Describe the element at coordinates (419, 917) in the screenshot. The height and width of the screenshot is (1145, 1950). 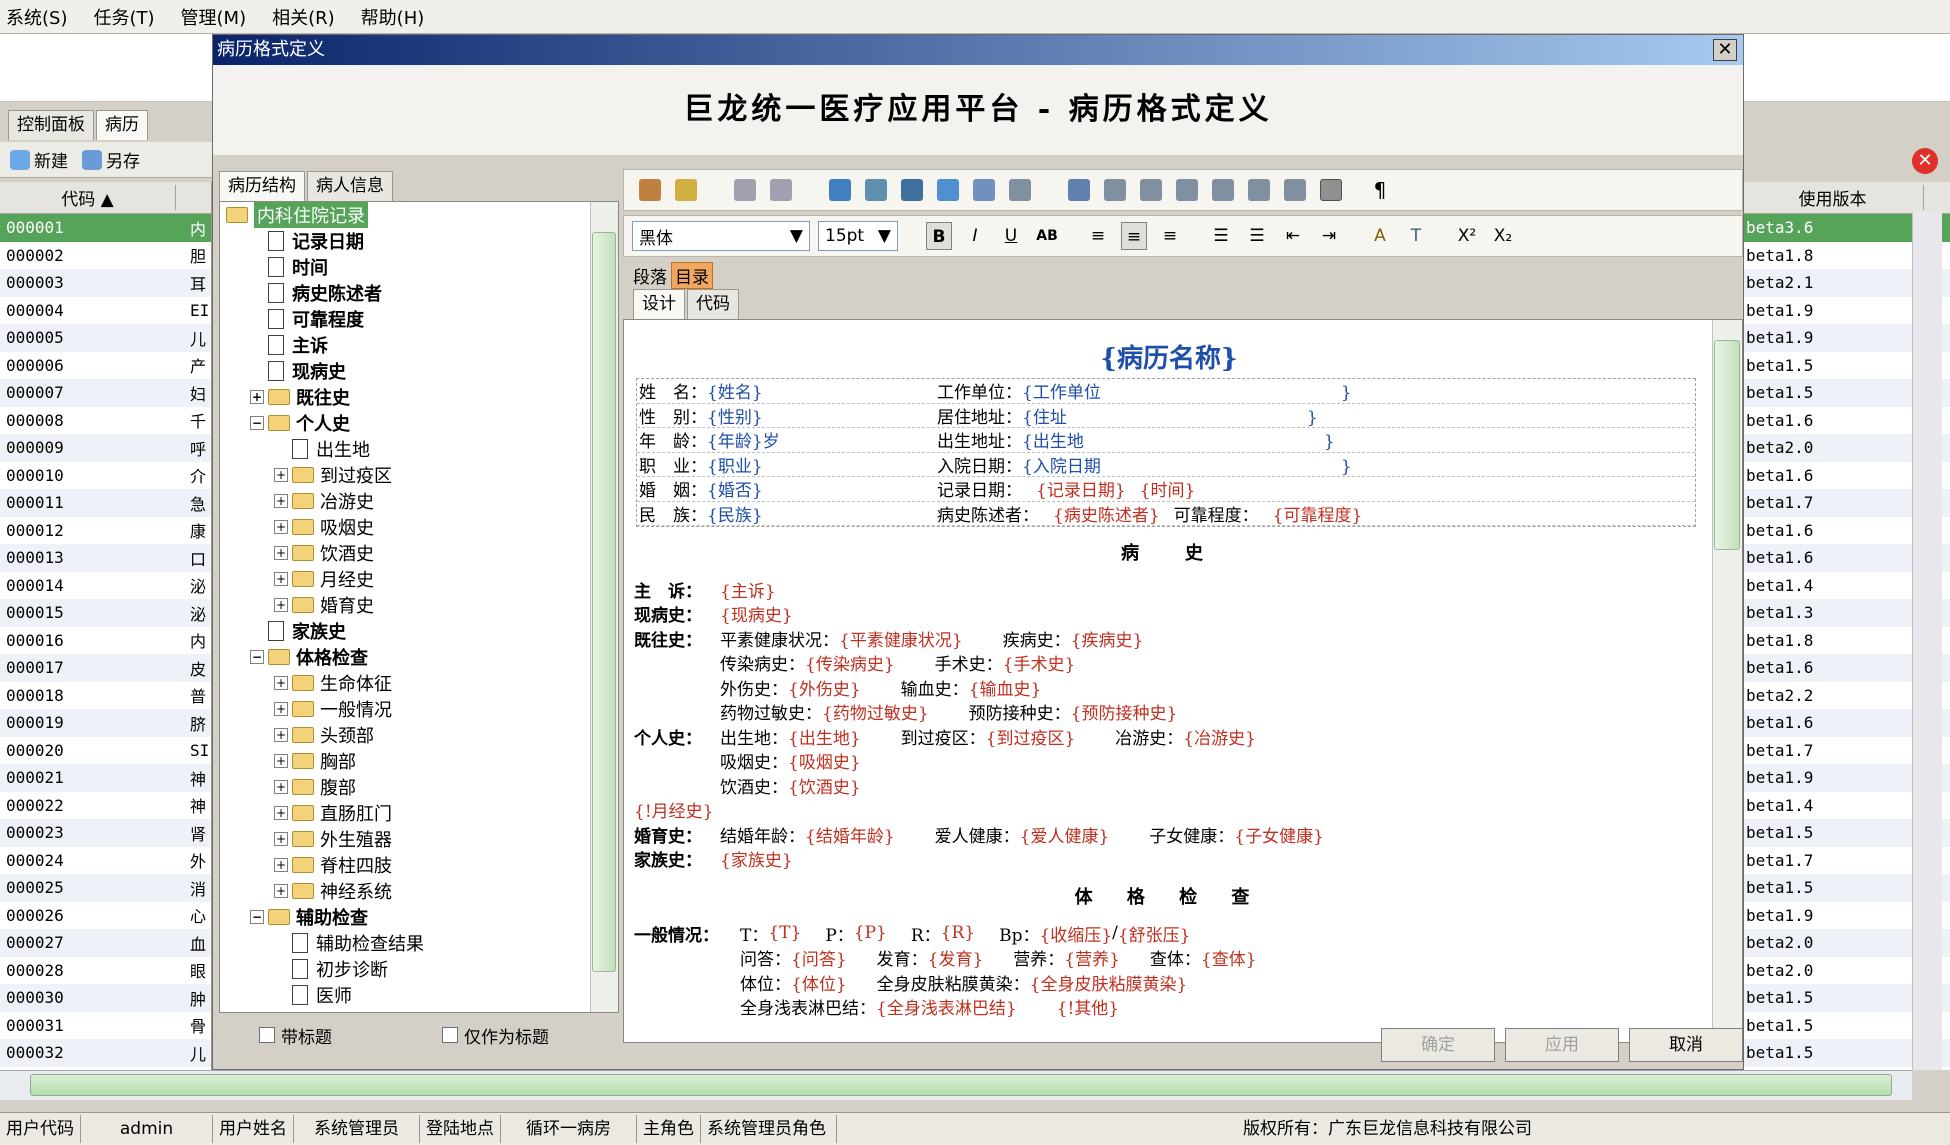
I see `tree-node: − 辅助检查` at that location.